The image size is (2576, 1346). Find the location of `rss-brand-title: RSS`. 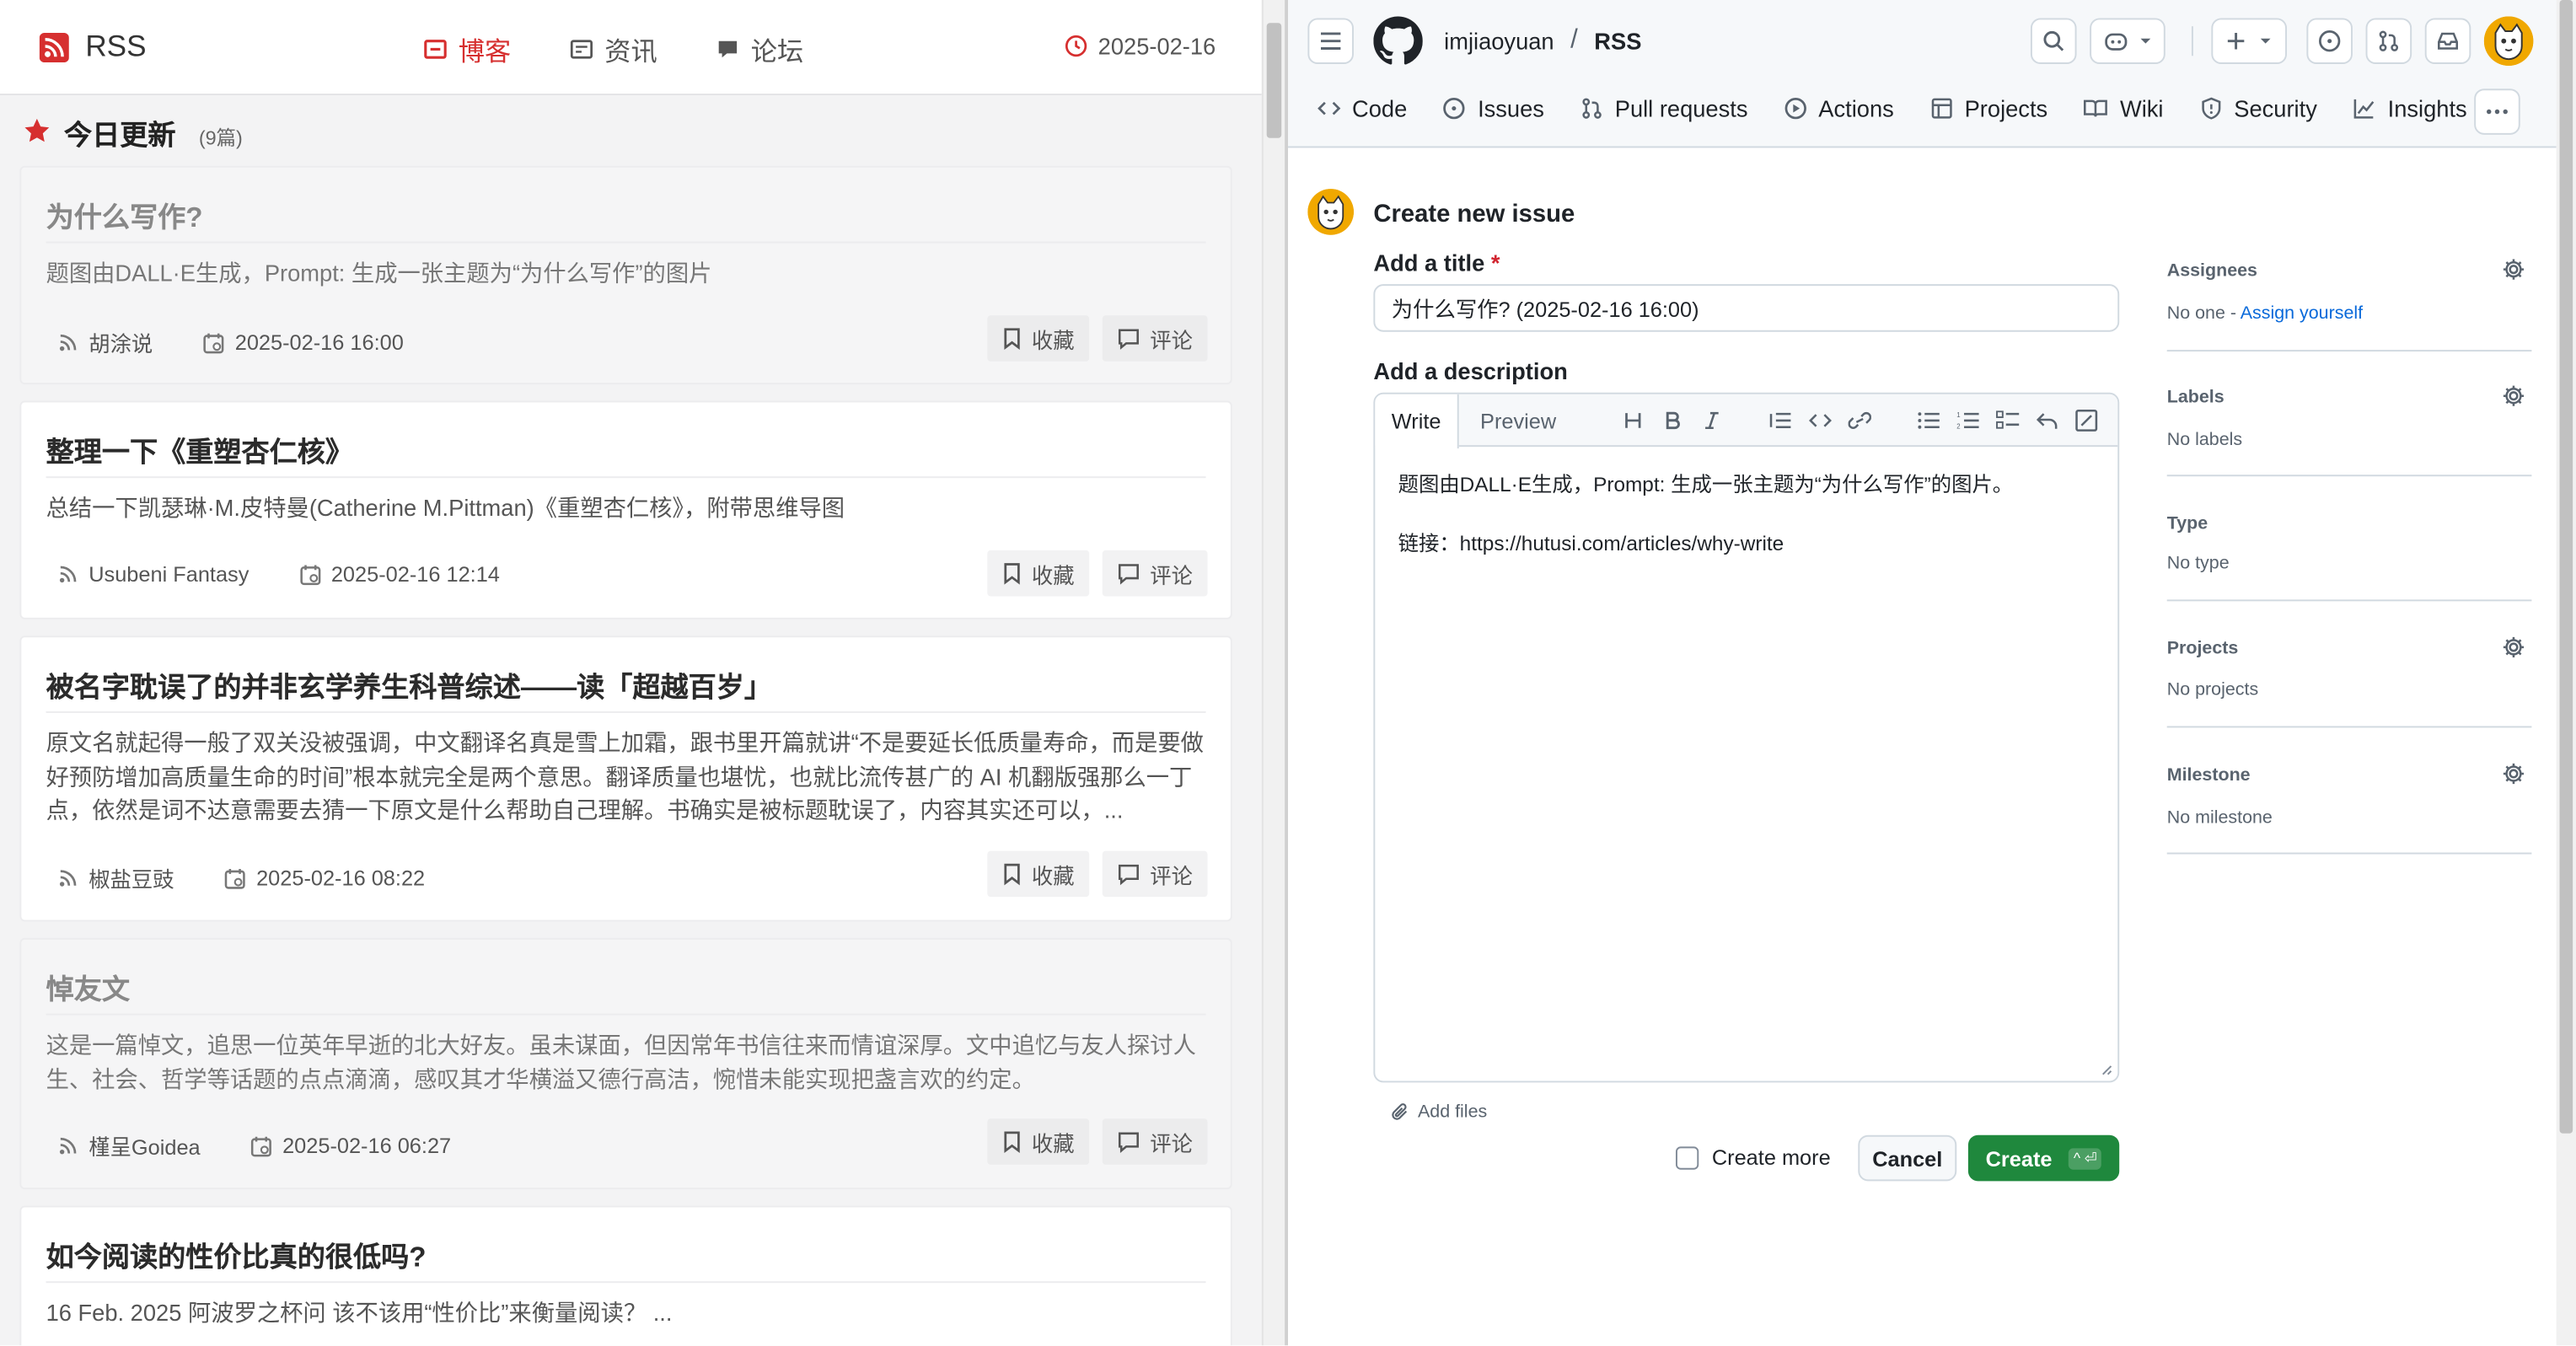

rss-brand-title: RSS is located at coordinates (116, 46).